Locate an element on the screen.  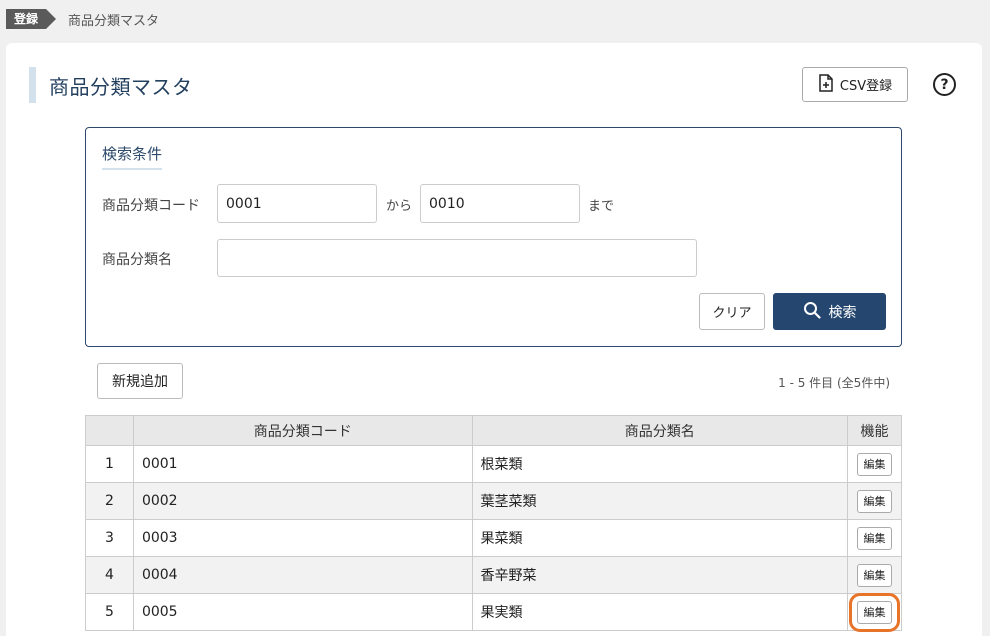
table-header-row: 商品分類コード 商品分類名 機能 is located at coordinates (494, 430).